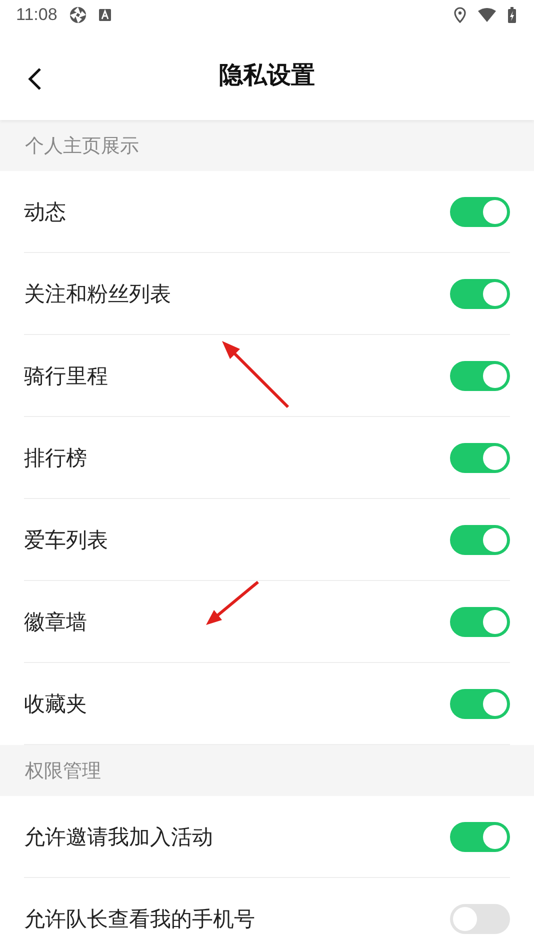 Image resolution: width=534 pixels, height=950 pixels. Describe the element at coordinates (267, 75) in the screenshot. I see `page-title: 隐私设置` at that location.